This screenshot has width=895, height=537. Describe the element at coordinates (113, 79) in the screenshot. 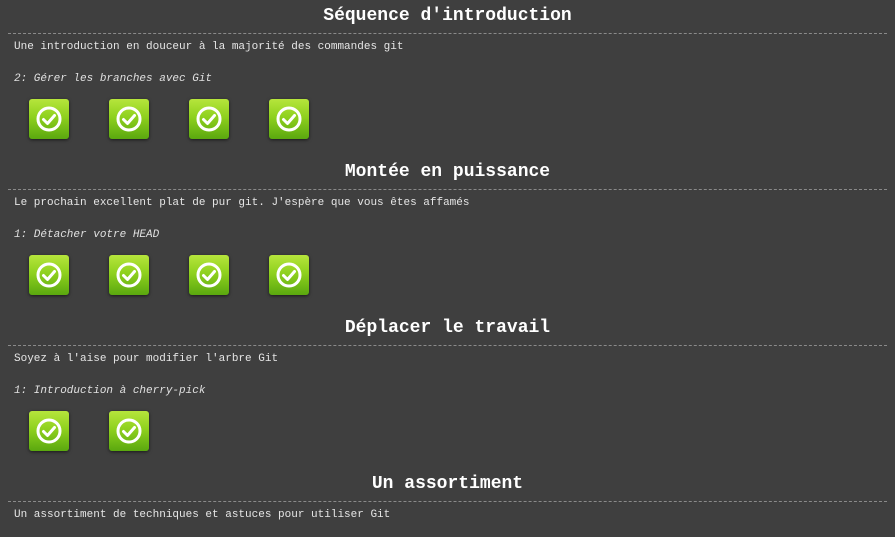

I see `current-level-name: 2: Gérer les branches avec Git` at that location.